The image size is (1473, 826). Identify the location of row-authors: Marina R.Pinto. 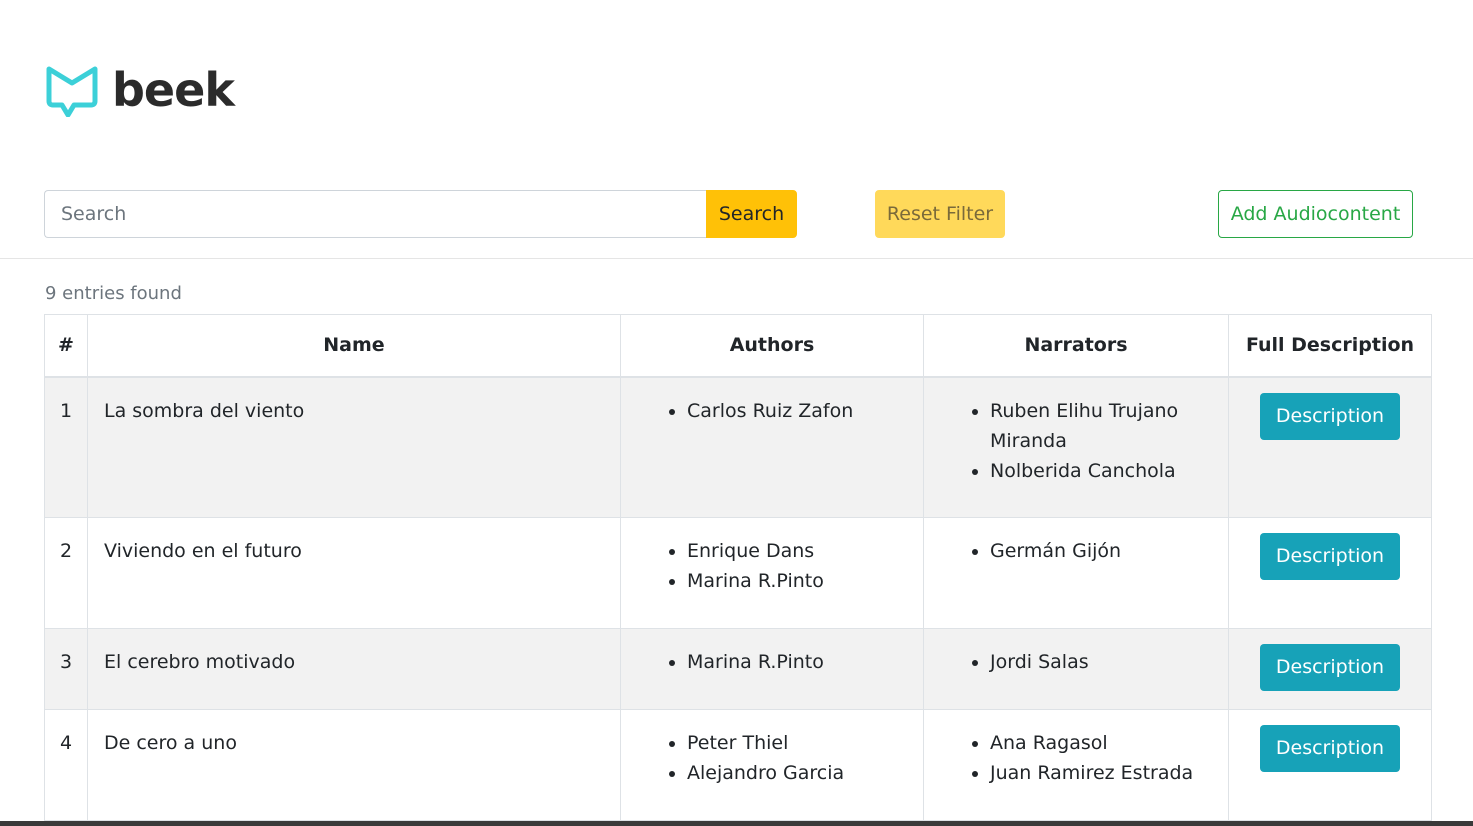
(772, 669).